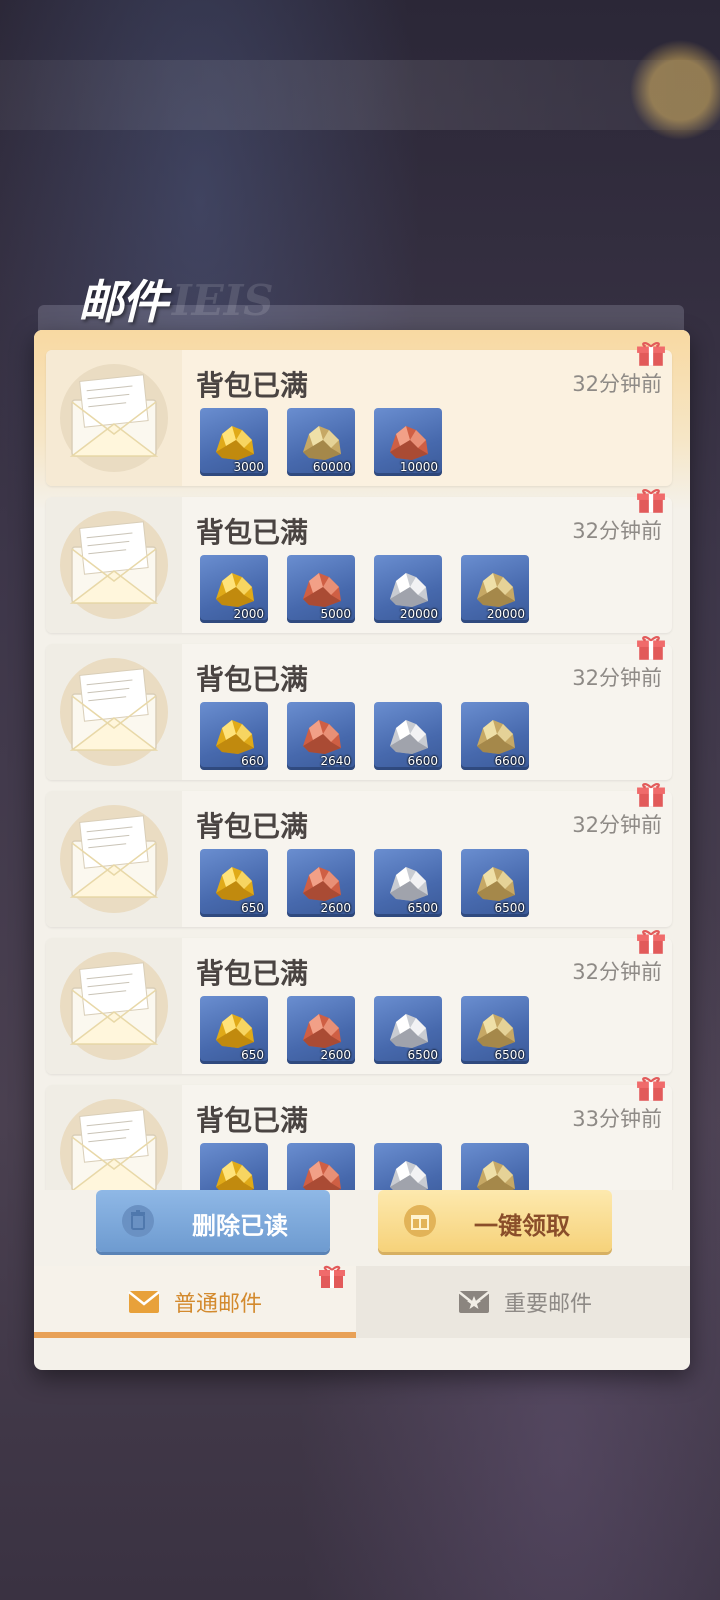  What do you see at coordinates (234, 736) in the screenshot?
I see `reward-item: 660` at bounding box center [234, 736].